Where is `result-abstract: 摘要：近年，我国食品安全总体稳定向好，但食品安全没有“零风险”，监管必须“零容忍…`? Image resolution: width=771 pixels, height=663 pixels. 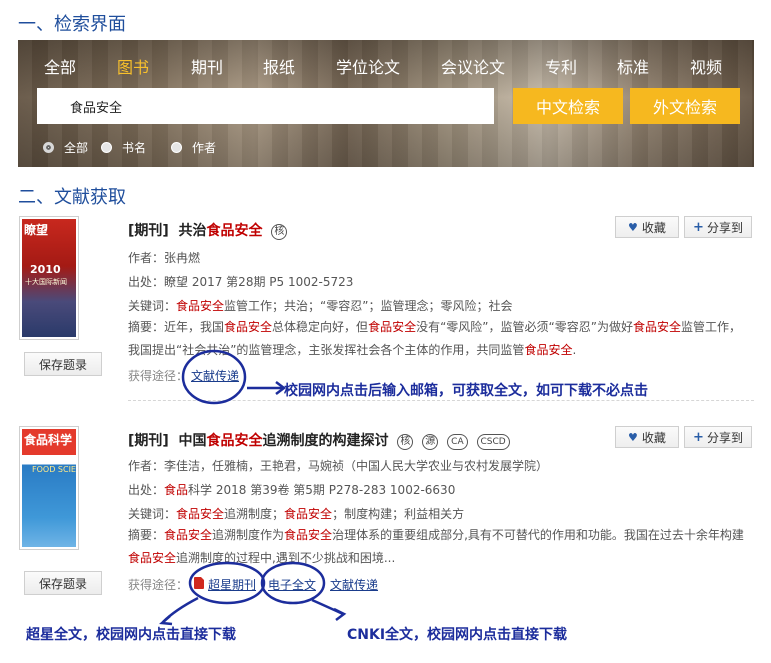 result-abstract: 摘要：近年，我国食品安全总体稳定向好，但食品安全没有“零风险”，监管必须“零容忍… is located at coordinates (434, 338).